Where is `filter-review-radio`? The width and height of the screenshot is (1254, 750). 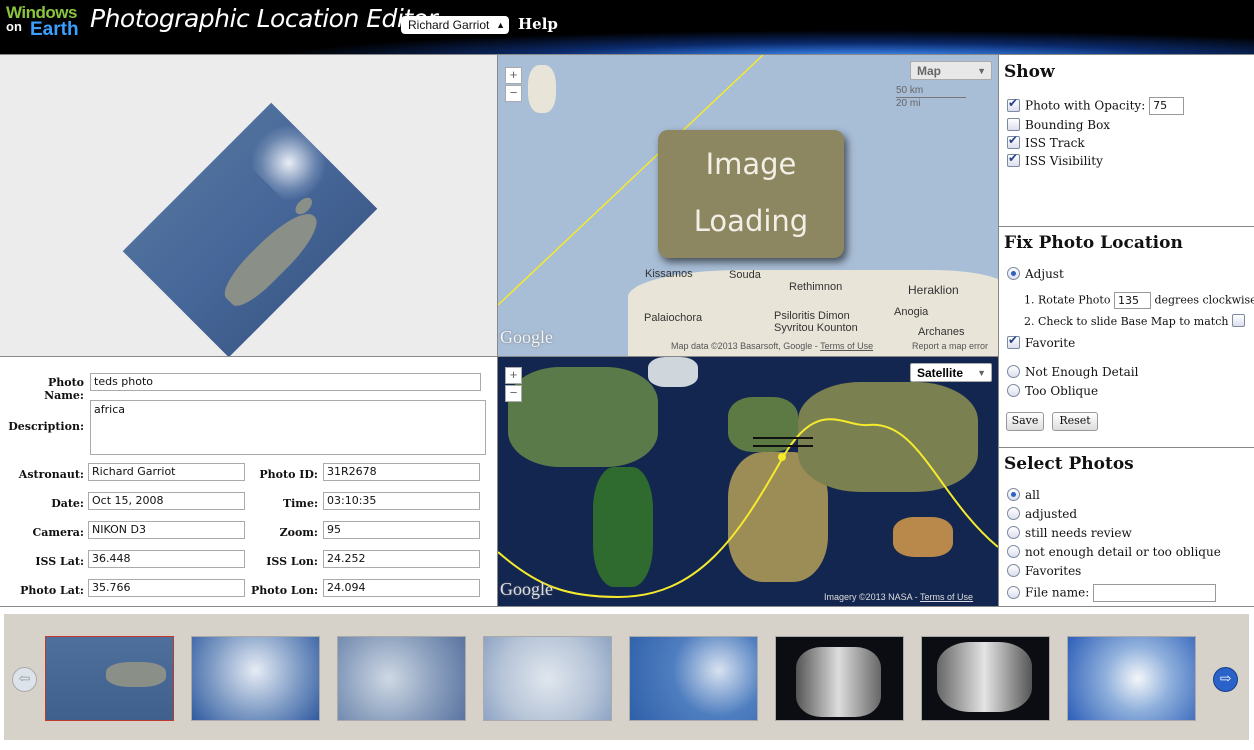
filter-review-radio is located at coordinates (1013, 532).